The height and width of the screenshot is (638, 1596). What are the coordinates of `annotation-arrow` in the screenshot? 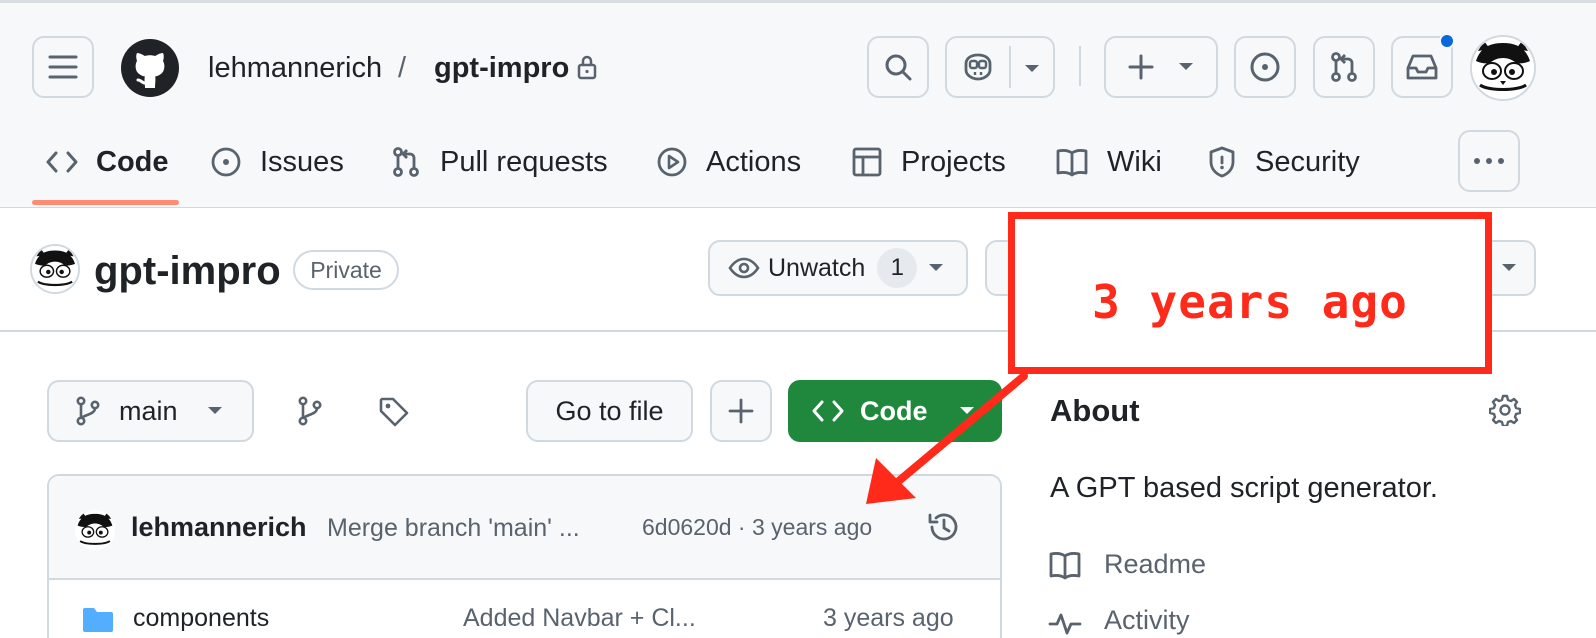 It's located at (947, 438).